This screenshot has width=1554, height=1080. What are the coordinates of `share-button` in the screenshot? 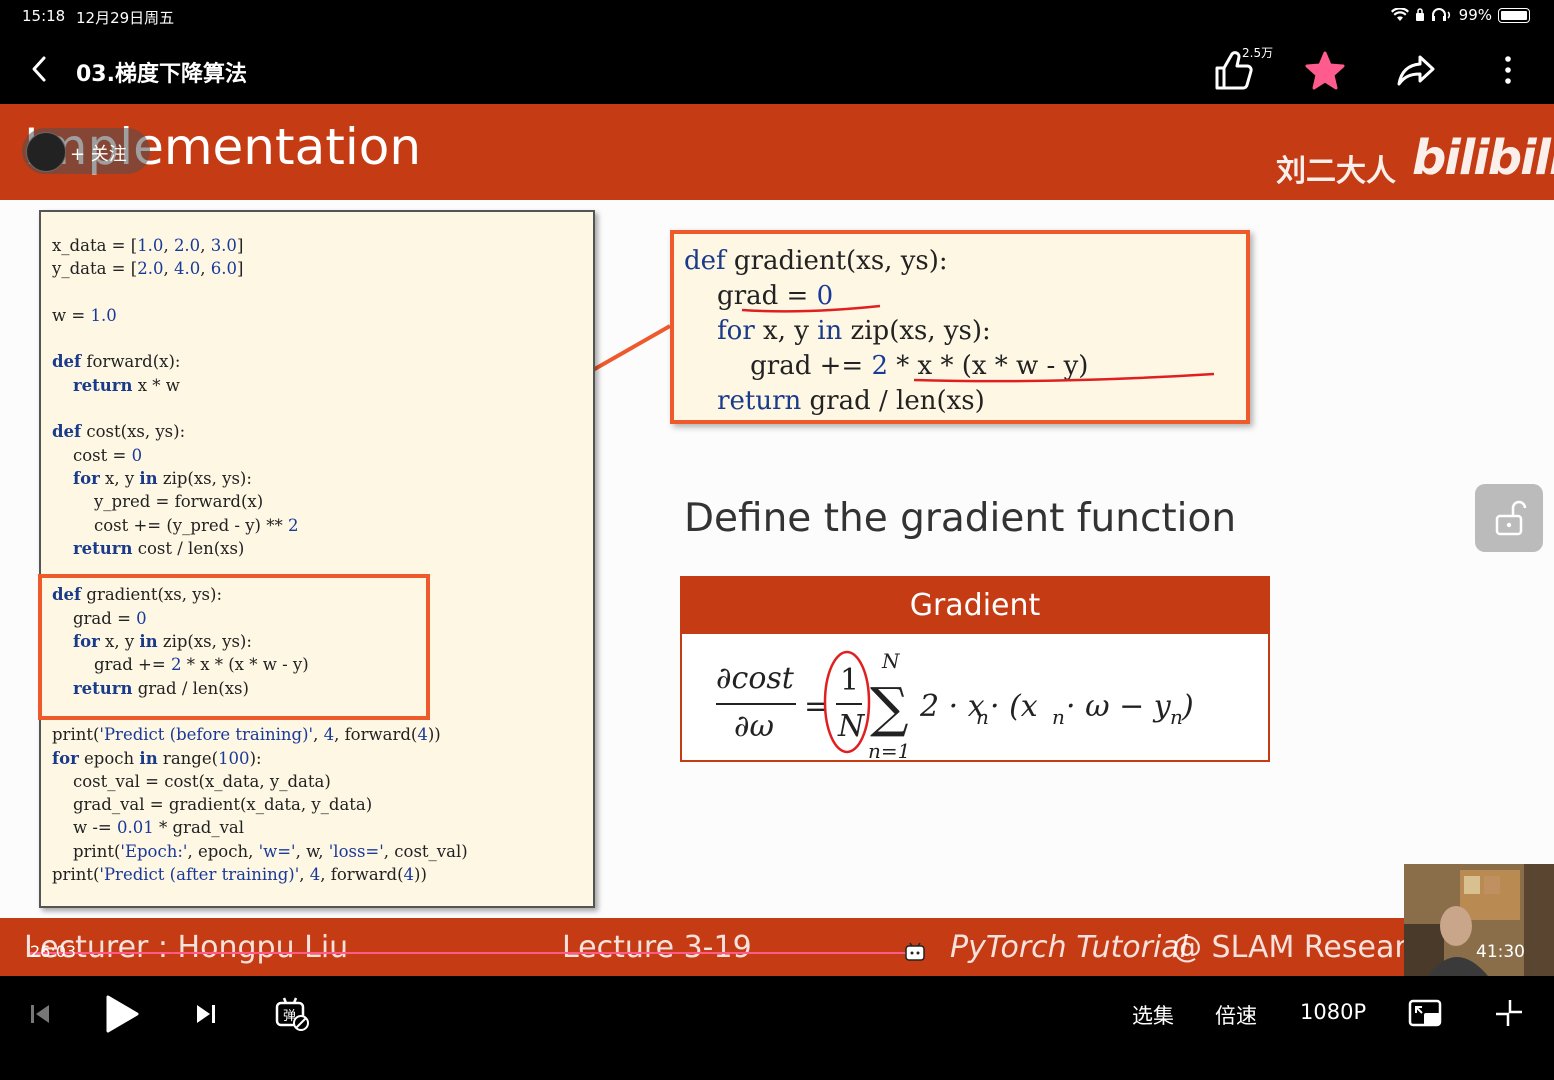 It's located at (1416, 70).